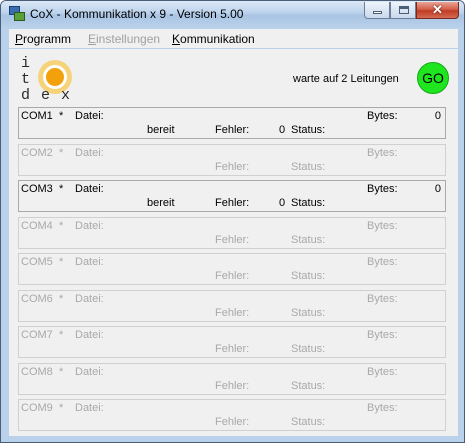 The image size is (465, 443). I want to click on port-name: COM3, so click(37, 189).